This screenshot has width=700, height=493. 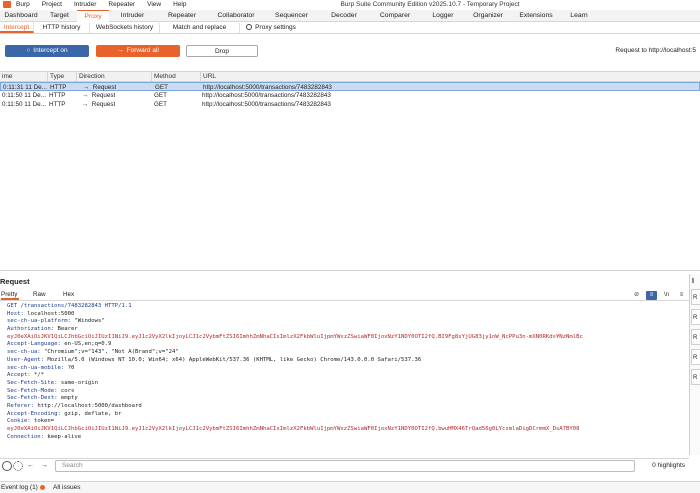 I want to click on header-key: sec-ch-ua-mobile:, so click(x=36, y=367).